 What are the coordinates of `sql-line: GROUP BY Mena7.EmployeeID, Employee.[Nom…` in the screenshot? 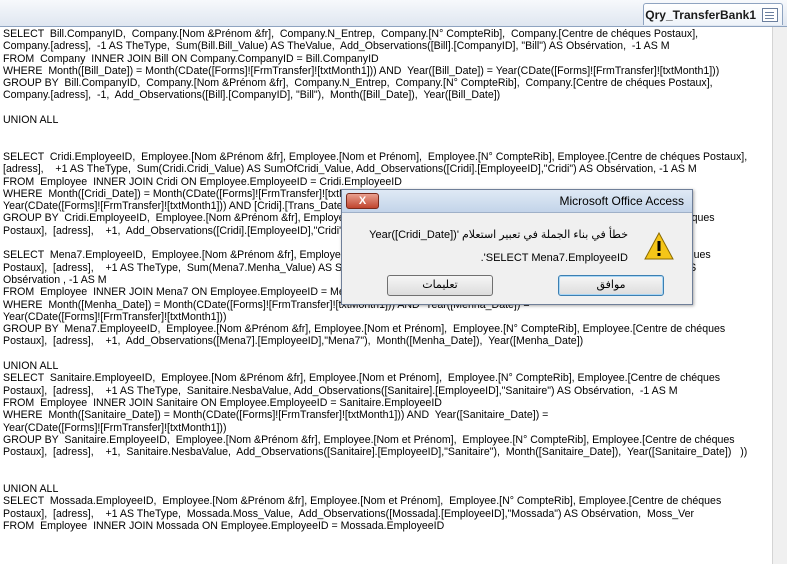 It's located at (364, 329).